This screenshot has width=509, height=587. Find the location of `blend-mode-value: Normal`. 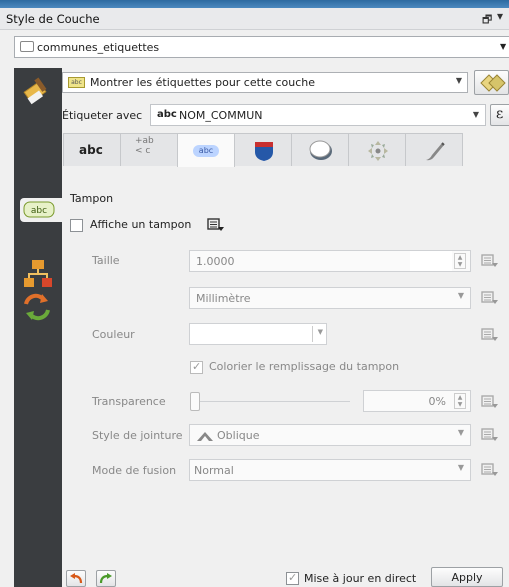

blend-mode-value: Normal is located at coordinates (214, 470).